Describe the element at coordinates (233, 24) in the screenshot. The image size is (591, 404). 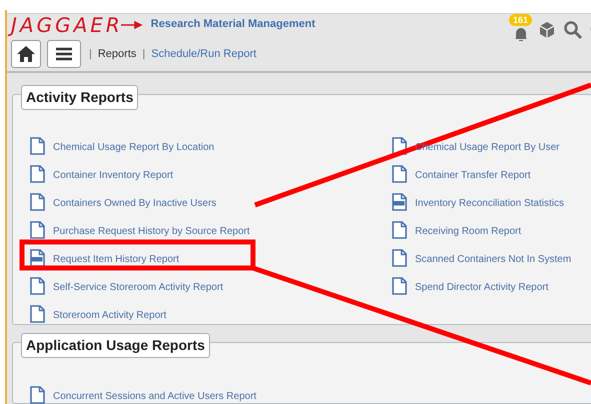
I see `app-title: Research Material Management` at that location.